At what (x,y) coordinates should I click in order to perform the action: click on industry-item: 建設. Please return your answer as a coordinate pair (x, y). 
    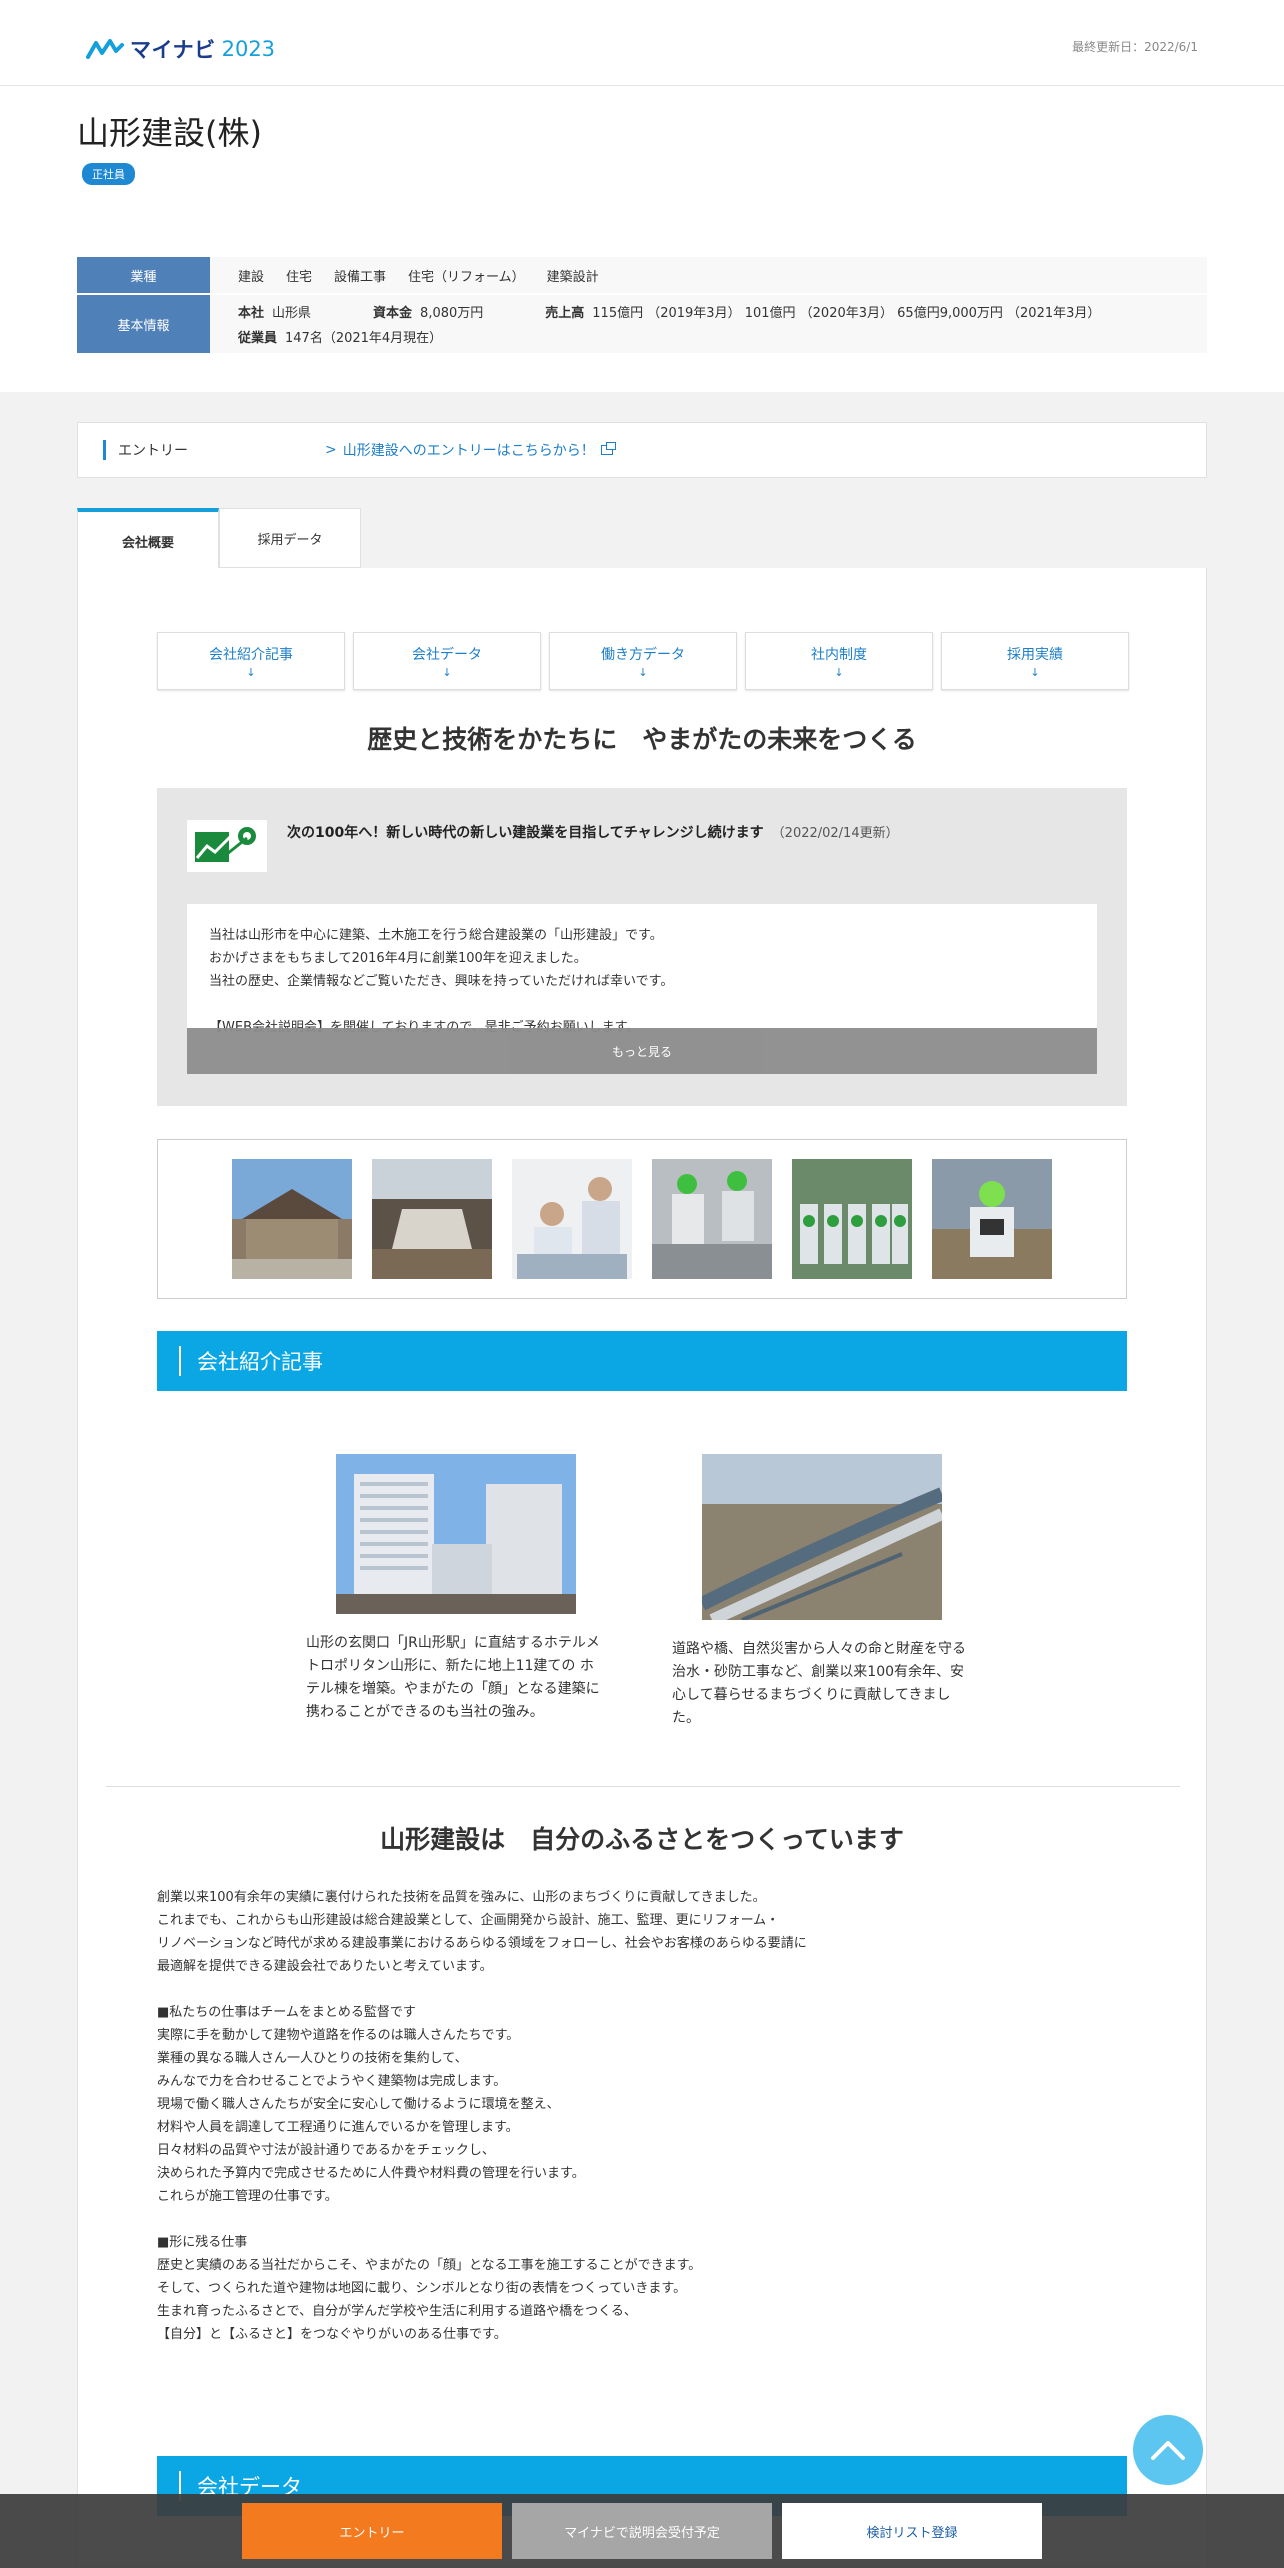
    Looking at the image, I should click on (251, 277).